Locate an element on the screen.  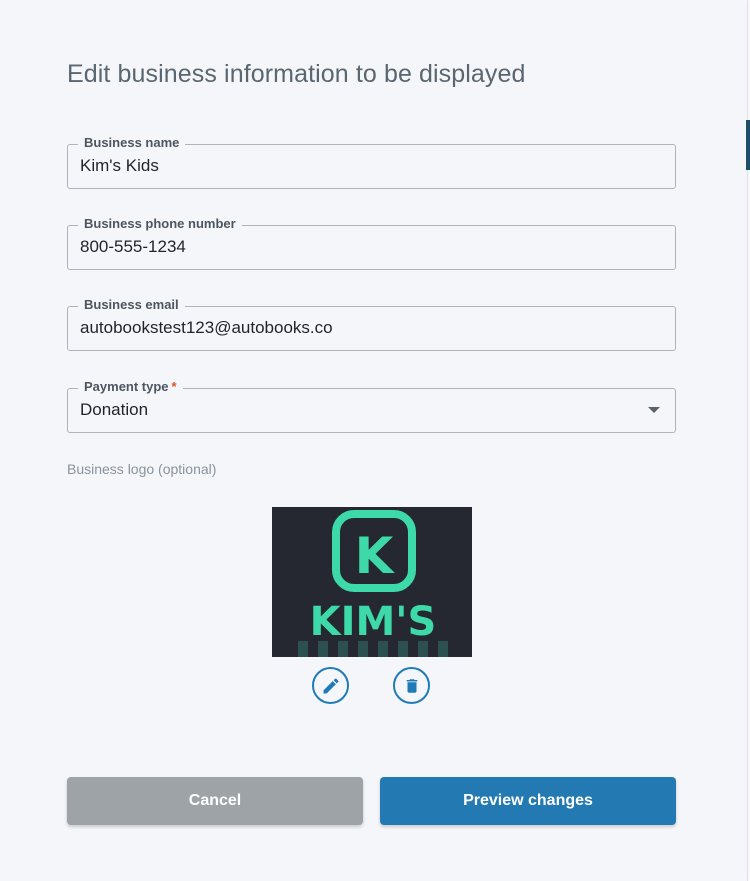
trash-icon is located at coordinates (411, 685).